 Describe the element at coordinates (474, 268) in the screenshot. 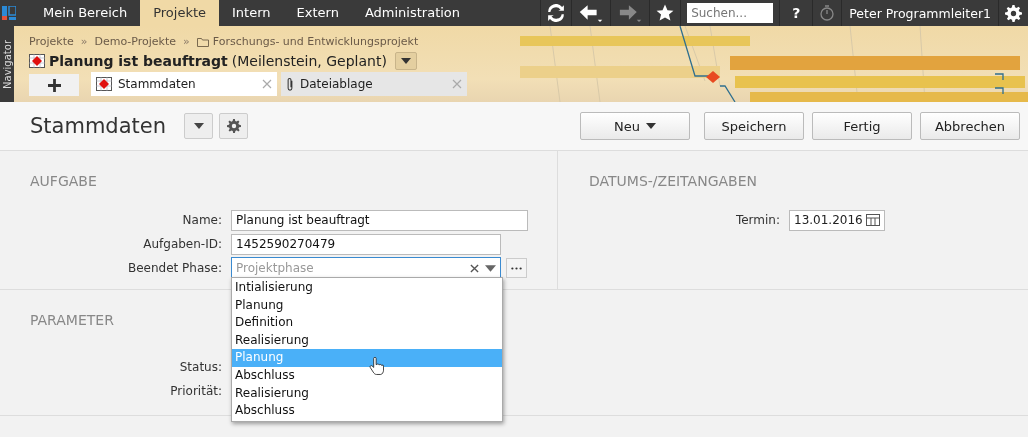

I see `clear-icon` at that location.